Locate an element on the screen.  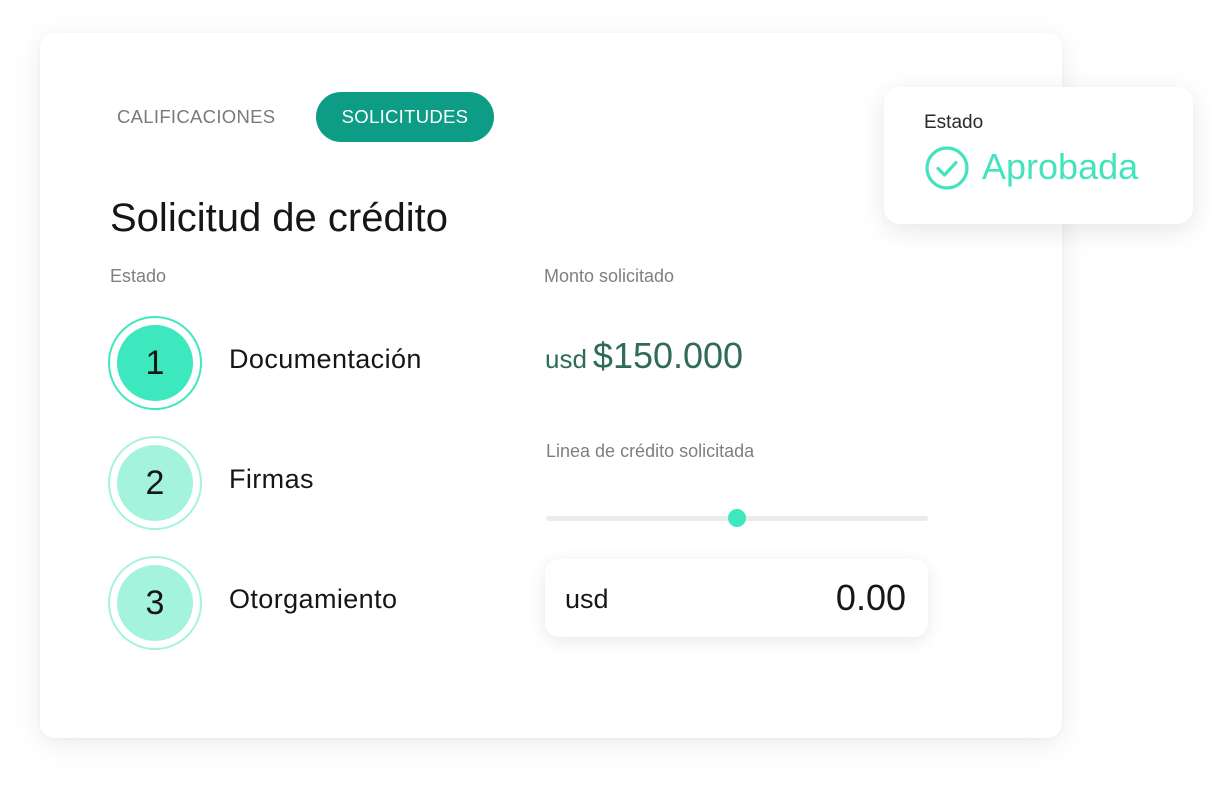
amount-value: $150.000 is located at coordinates (668, 355).